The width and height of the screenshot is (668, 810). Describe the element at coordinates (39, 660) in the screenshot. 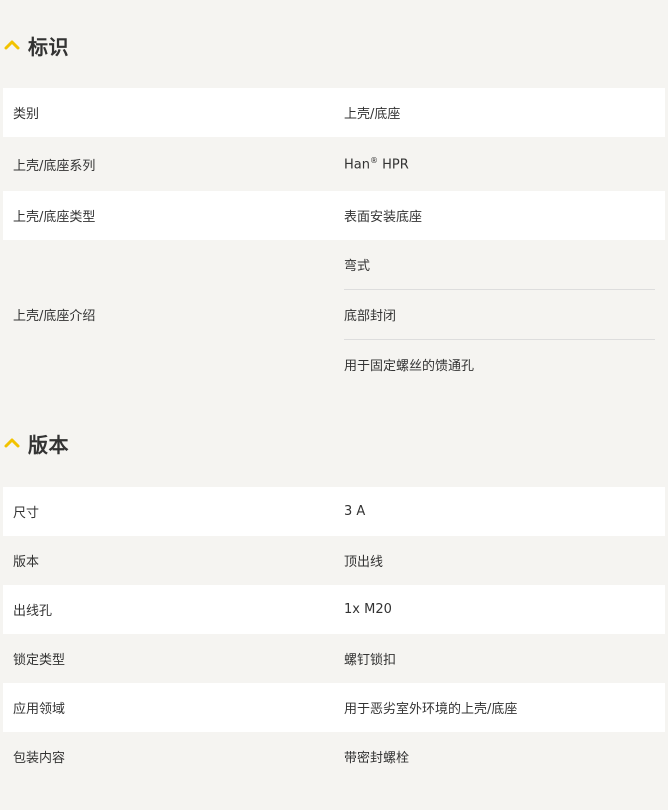

I see `row-key: 锁定类型` at that location.